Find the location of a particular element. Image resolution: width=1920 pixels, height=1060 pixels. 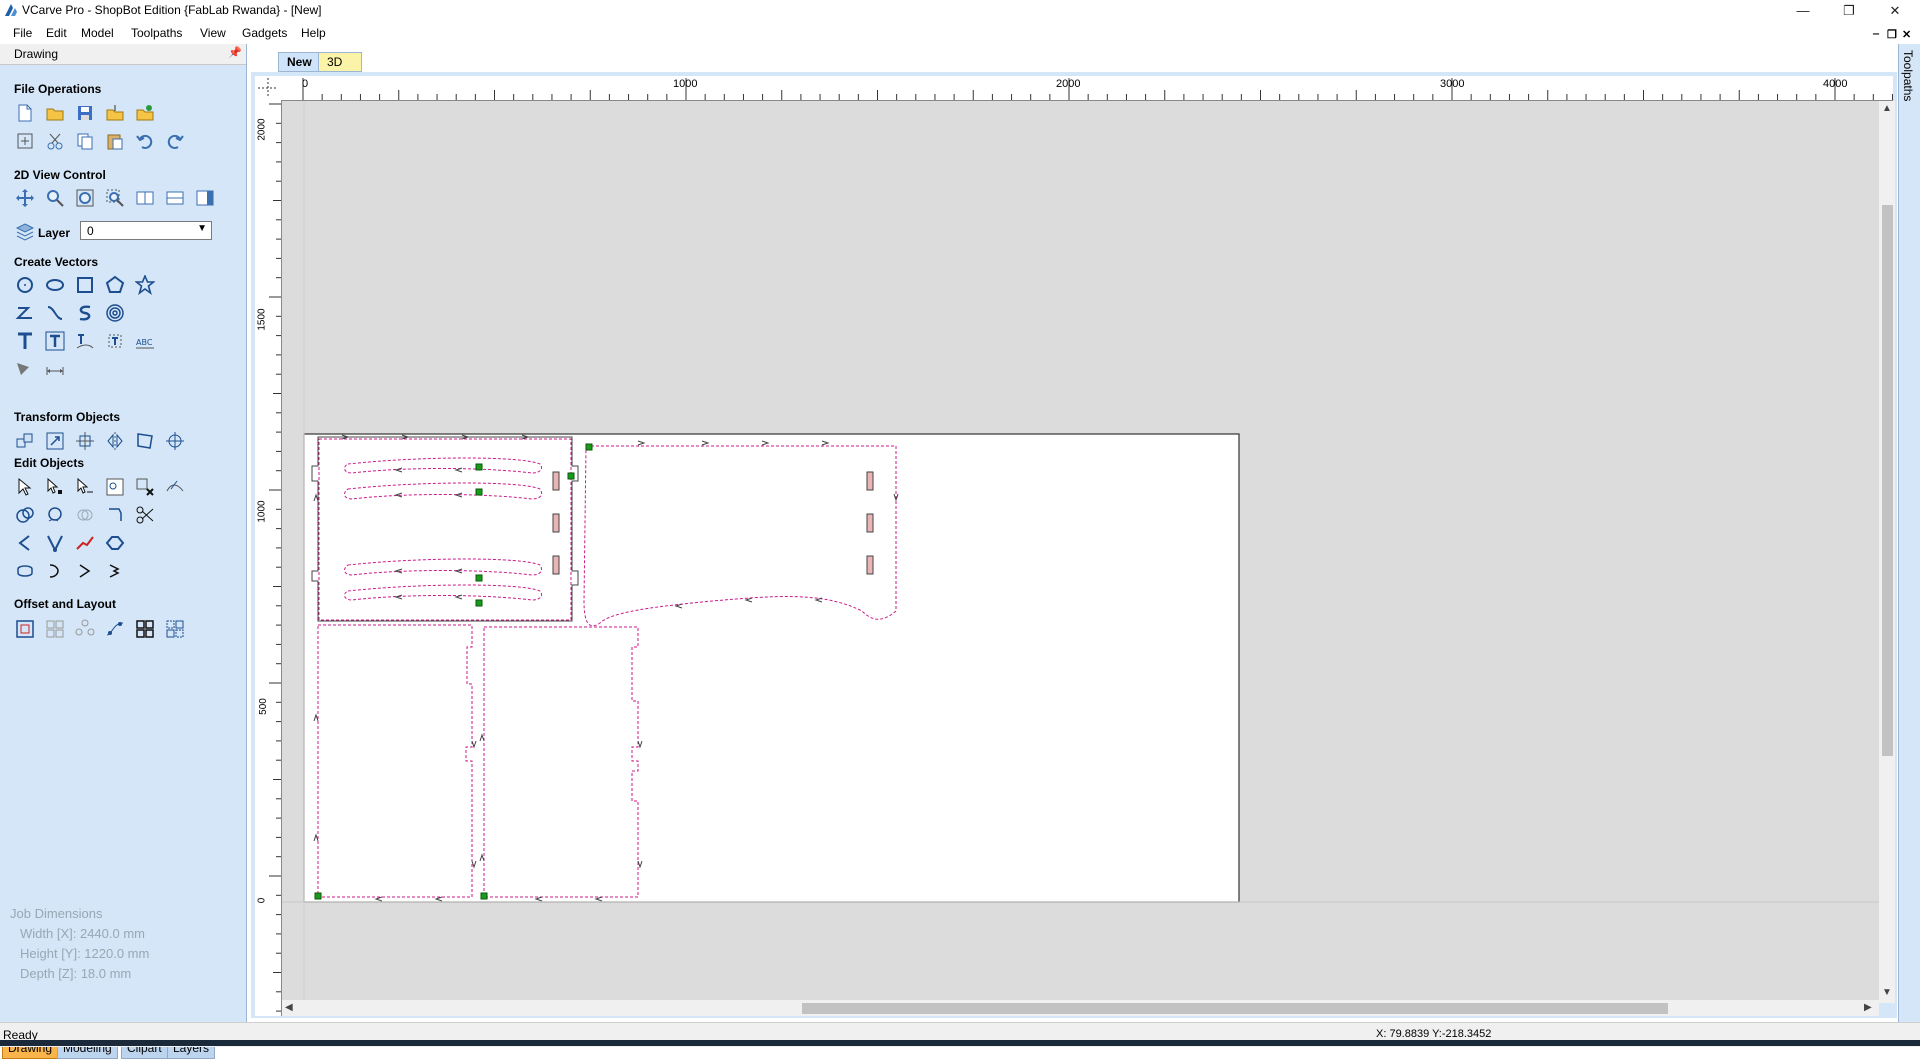

scroll-down-icon: ▼ is located at coordinates (1887, 992).